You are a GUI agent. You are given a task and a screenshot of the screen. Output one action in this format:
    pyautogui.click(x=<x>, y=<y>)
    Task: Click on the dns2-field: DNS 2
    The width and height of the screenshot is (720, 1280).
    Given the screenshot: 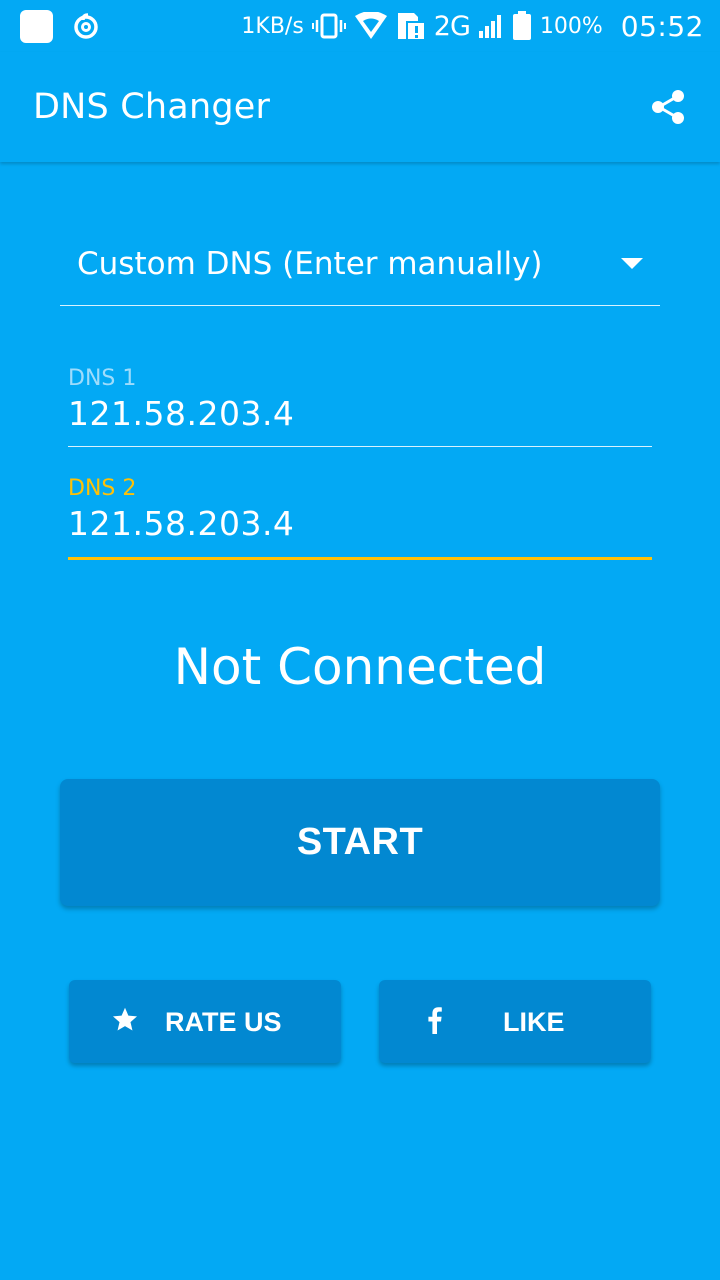 What is the action you would take?
    pyautogui.click(x=360, y=518)
    